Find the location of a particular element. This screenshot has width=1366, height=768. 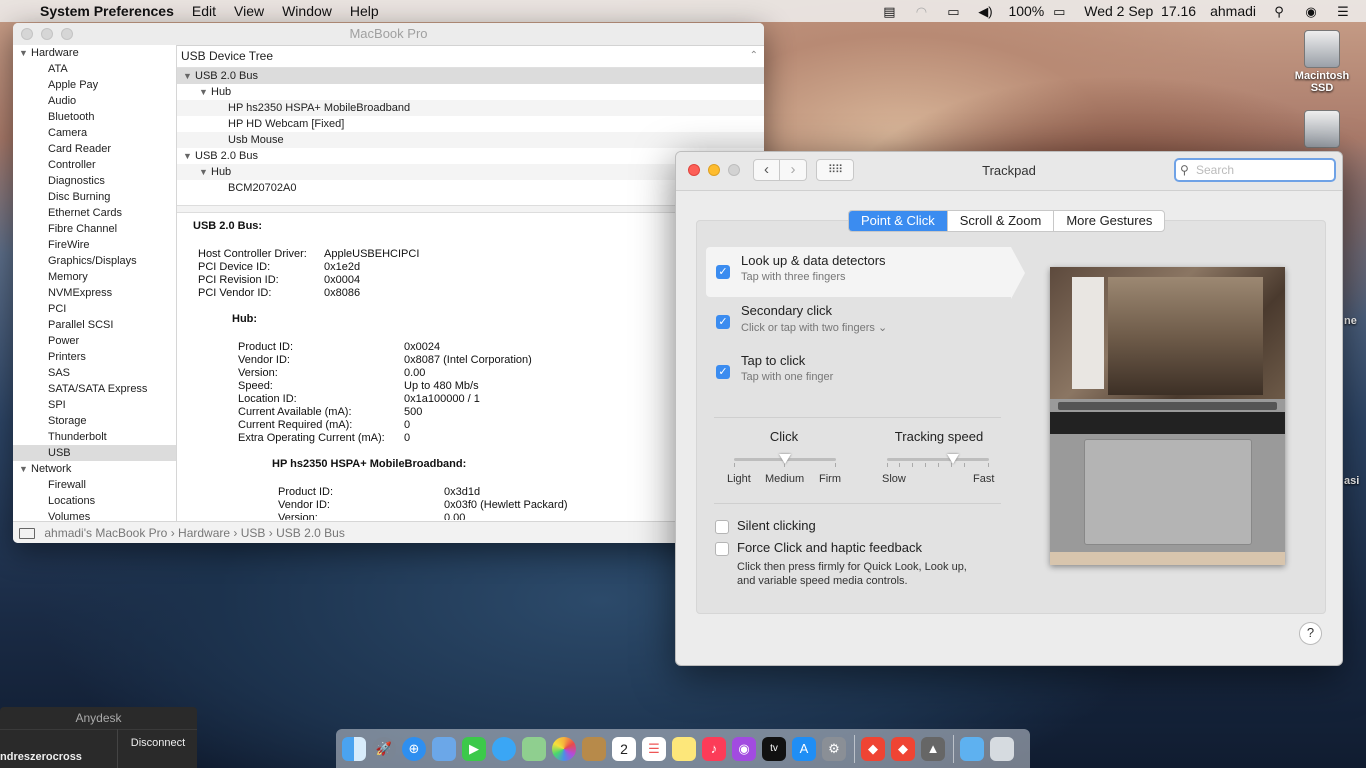

force-click-checkbox is located at coordinates (722, 549).